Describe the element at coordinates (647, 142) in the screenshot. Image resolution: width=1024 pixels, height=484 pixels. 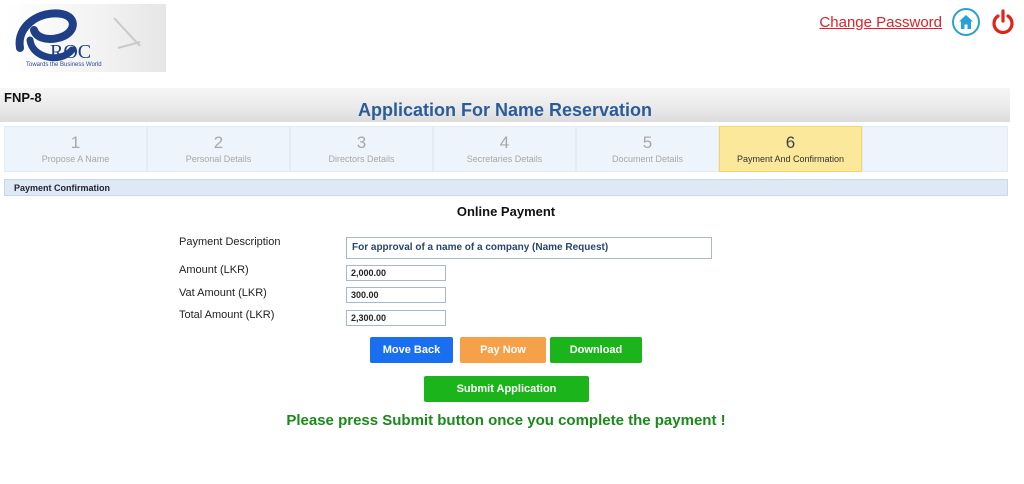
I see `step-number: 5` at that location.